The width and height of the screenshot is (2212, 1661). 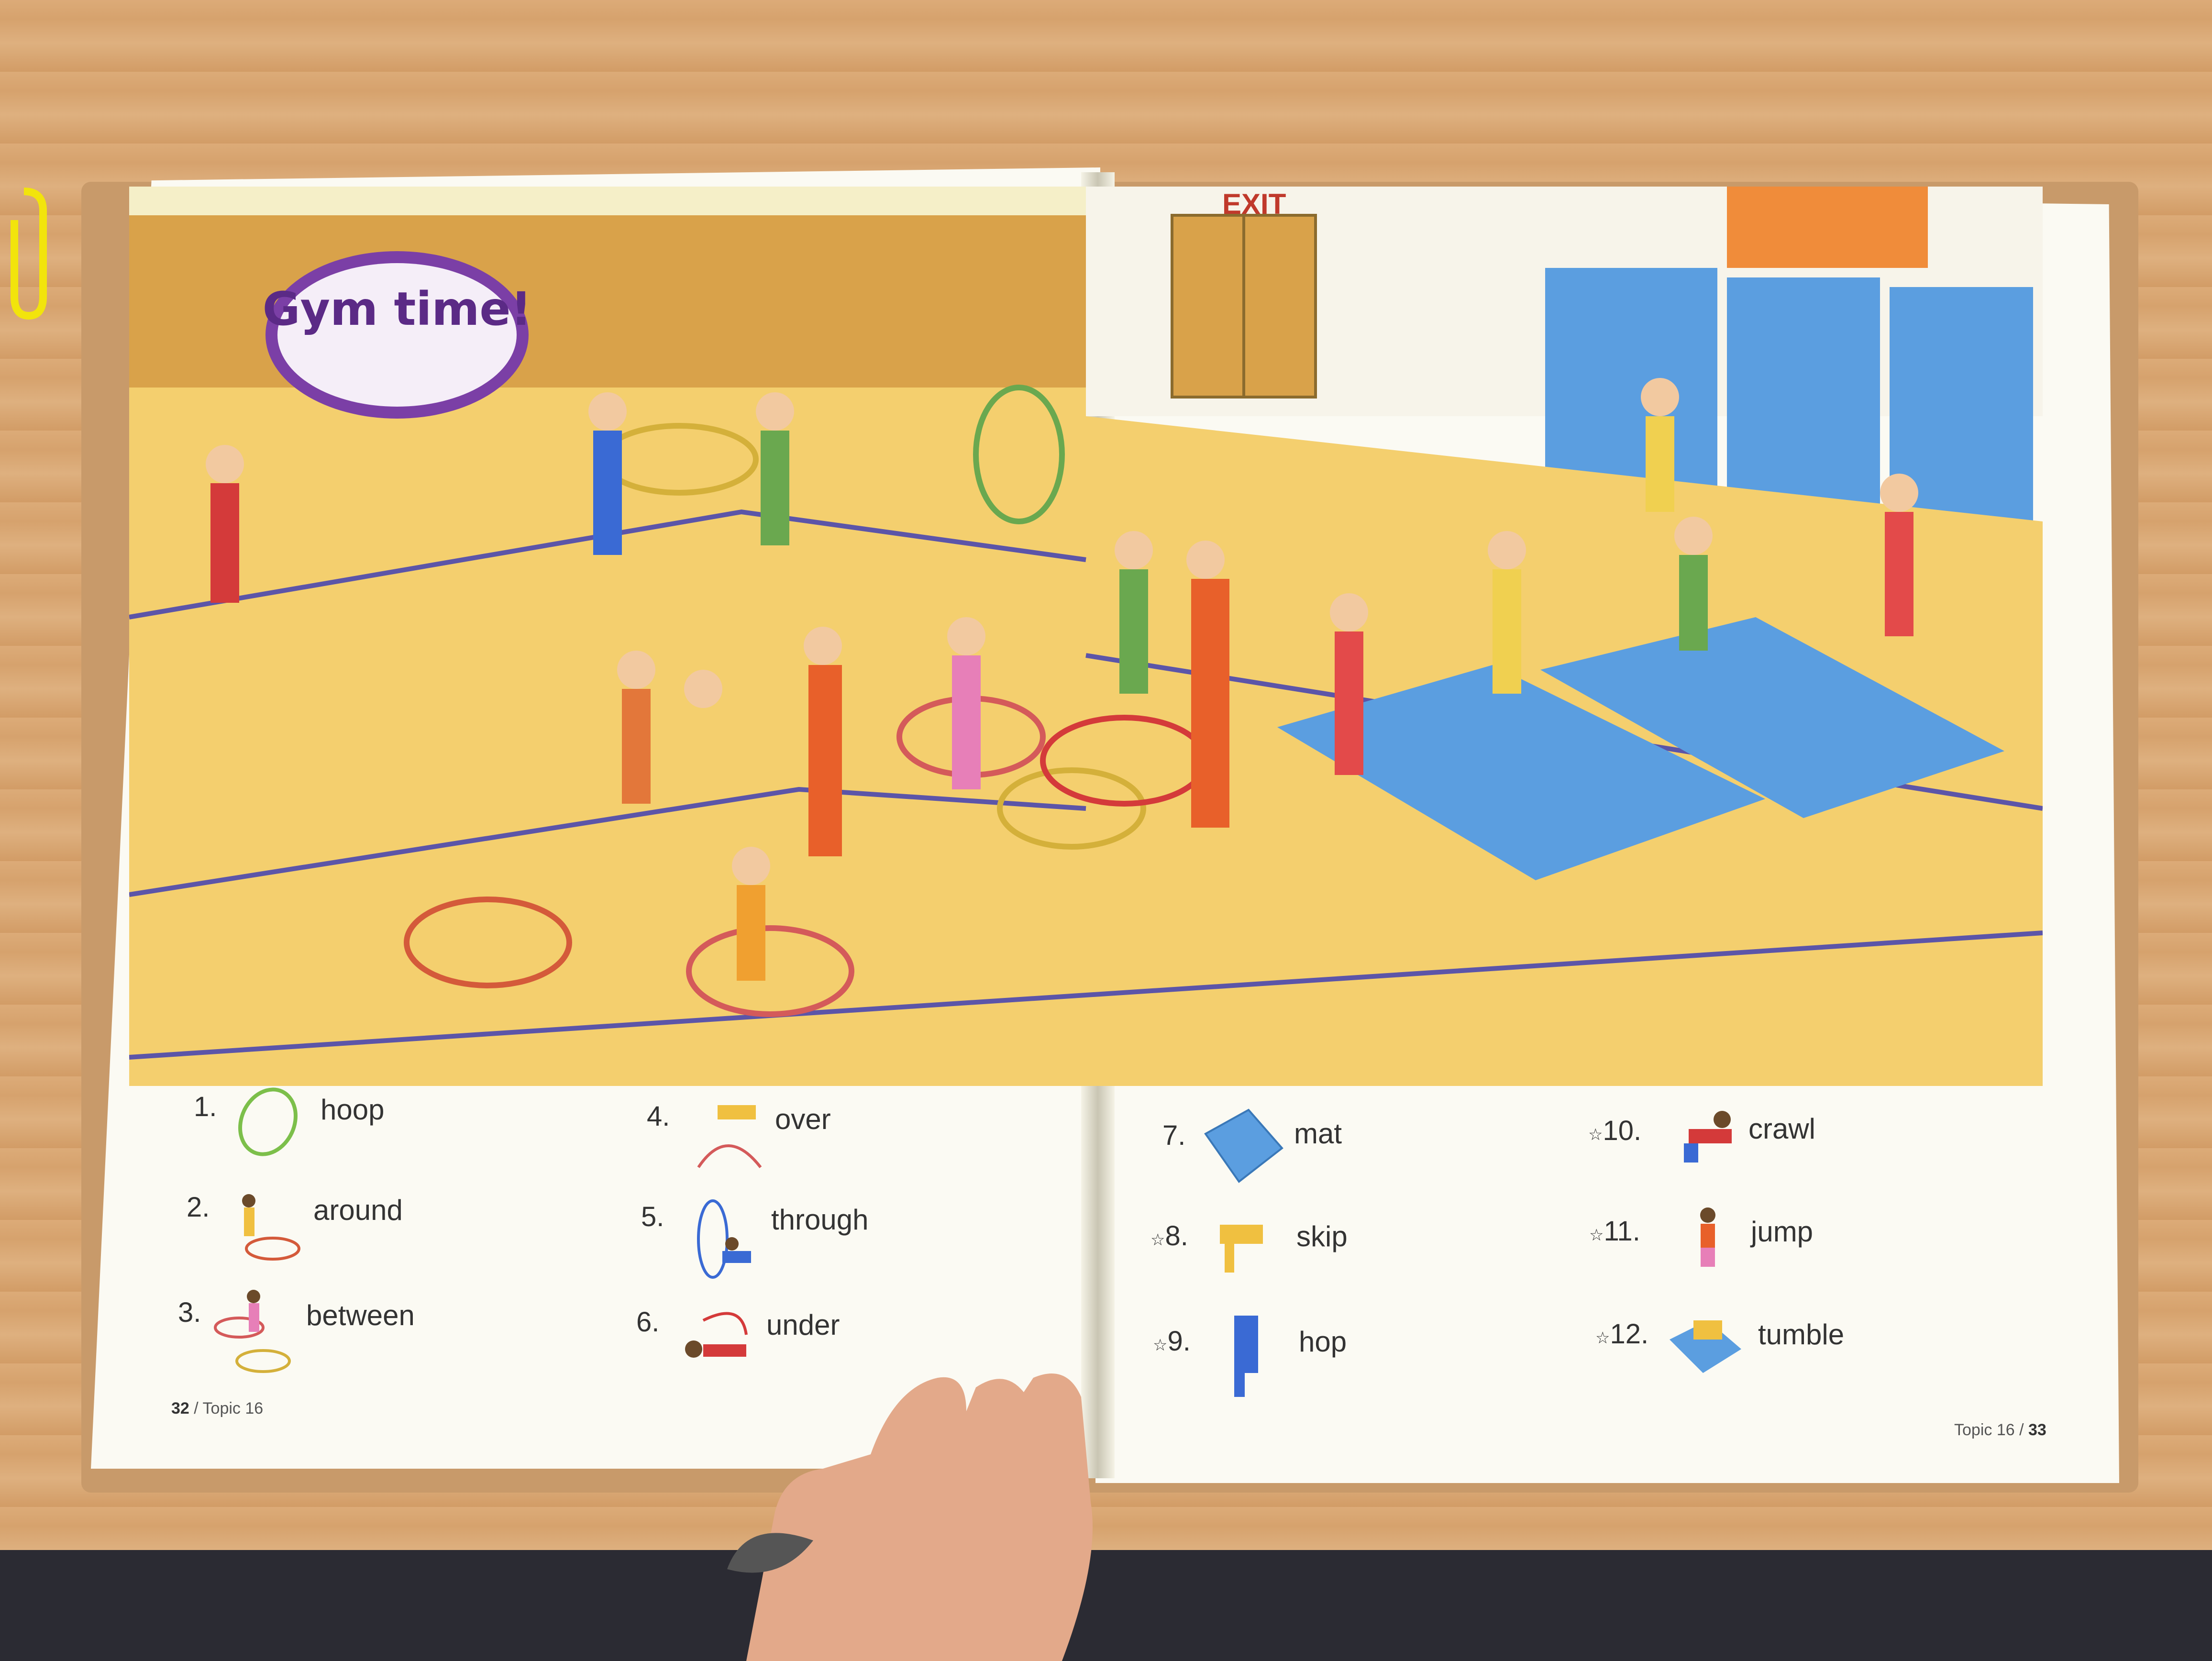 I want to click on hand-image, so click(x=910, y=1517).